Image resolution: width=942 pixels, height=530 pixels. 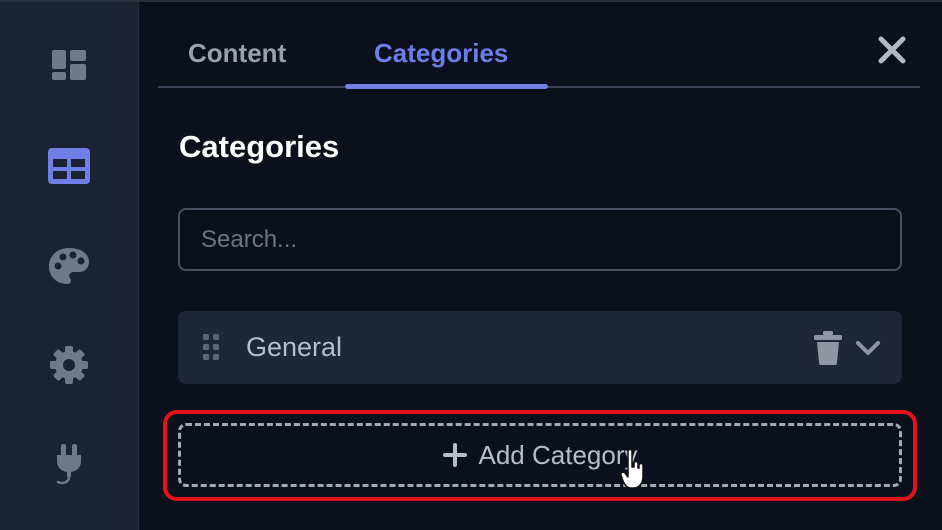 What do you see at coordinates (540, 347) in the screenshot?
I see `category-item: General` at bounding box center [540, 347].